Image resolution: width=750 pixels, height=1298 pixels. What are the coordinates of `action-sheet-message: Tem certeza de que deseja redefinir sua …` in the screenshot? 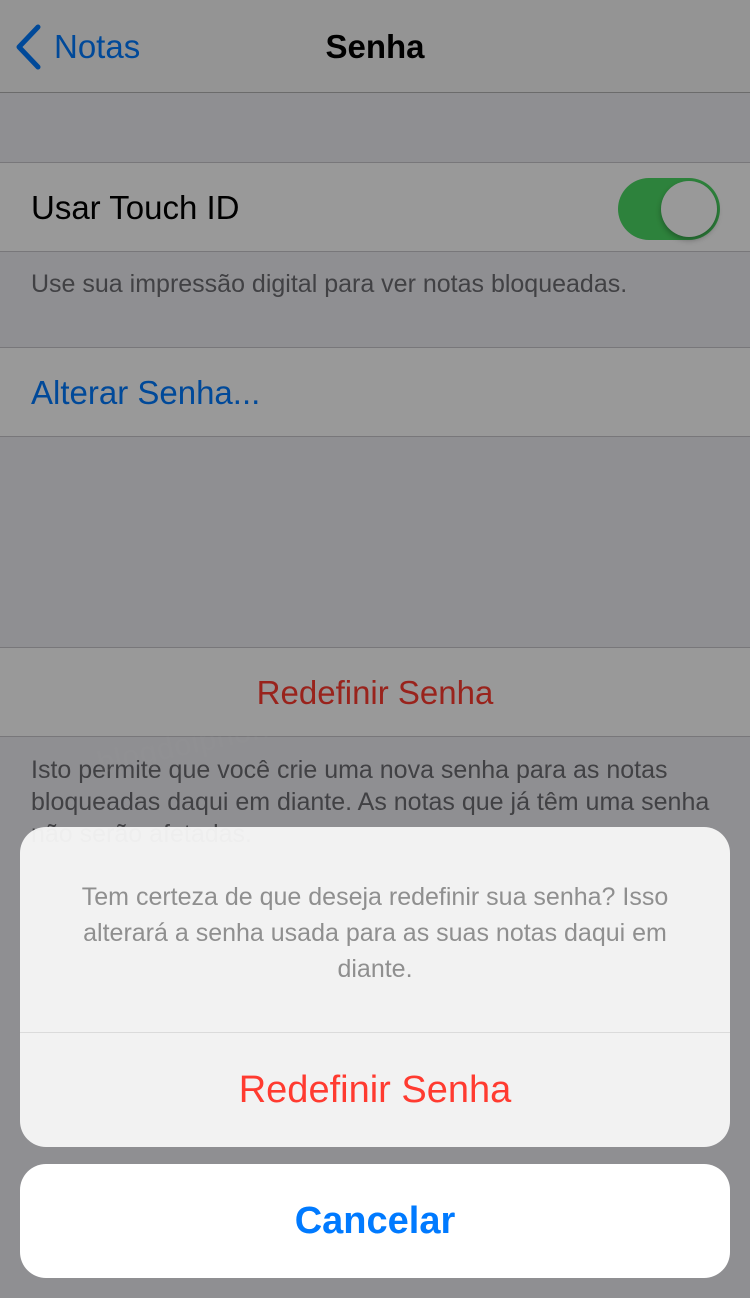 It's located at (375, 933).